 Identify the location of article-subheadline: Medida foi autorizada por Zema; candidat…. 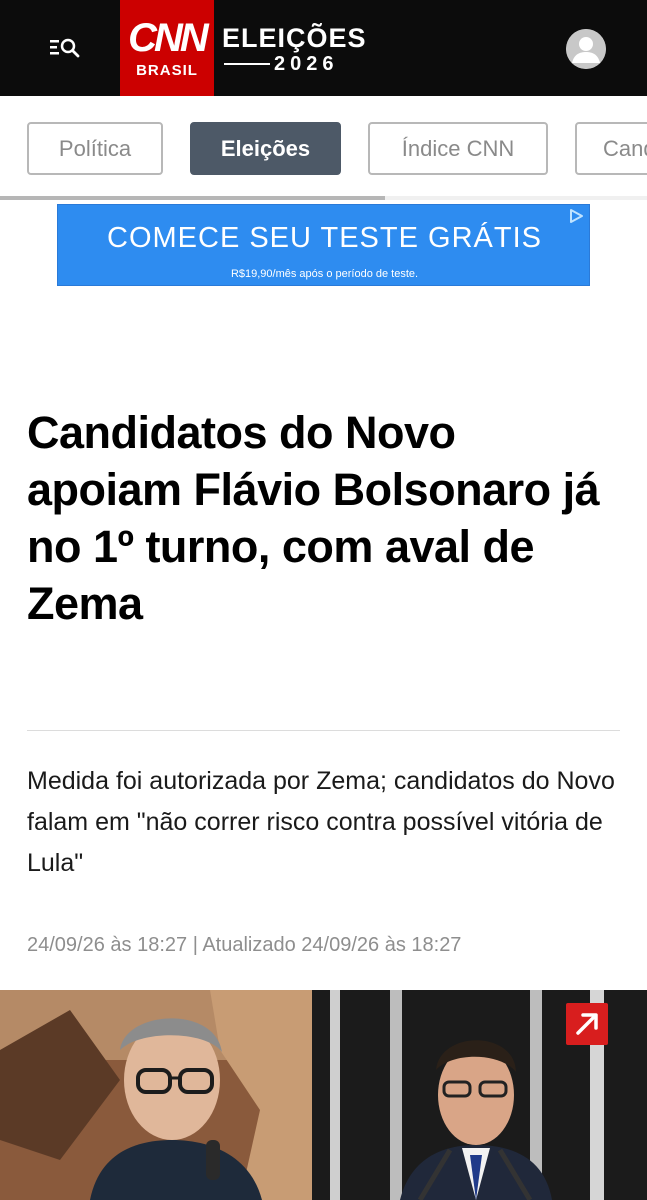
(321, 822).